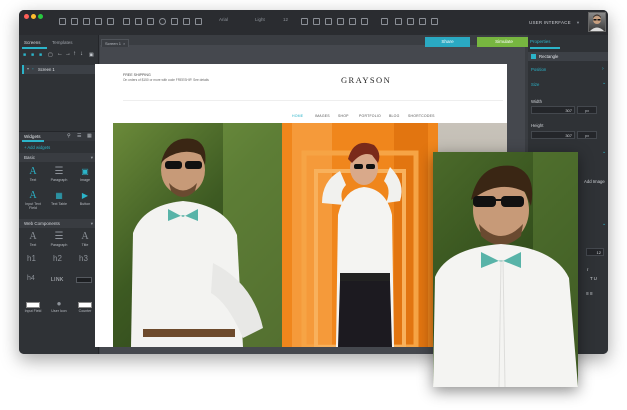 Image resolution: width=627 pixels, height=410 pixels. What do you see at coordinates (587, 269) in the screenshot?
I see `italic-icon: I` at bounding box center [587, 269].